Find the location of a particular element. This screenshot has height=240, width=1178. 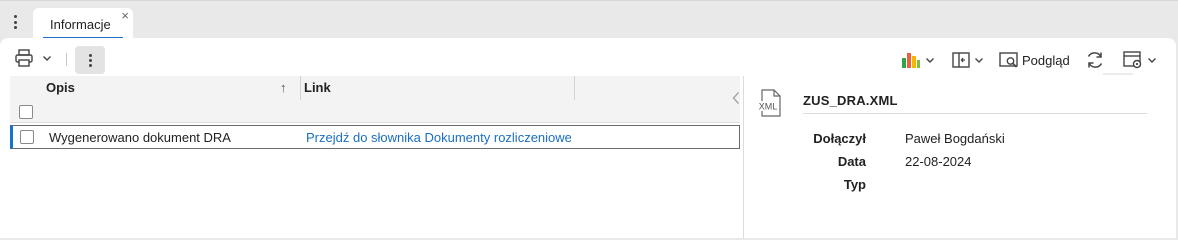

tab-label: Informacje is located at coordinates (80, 24).